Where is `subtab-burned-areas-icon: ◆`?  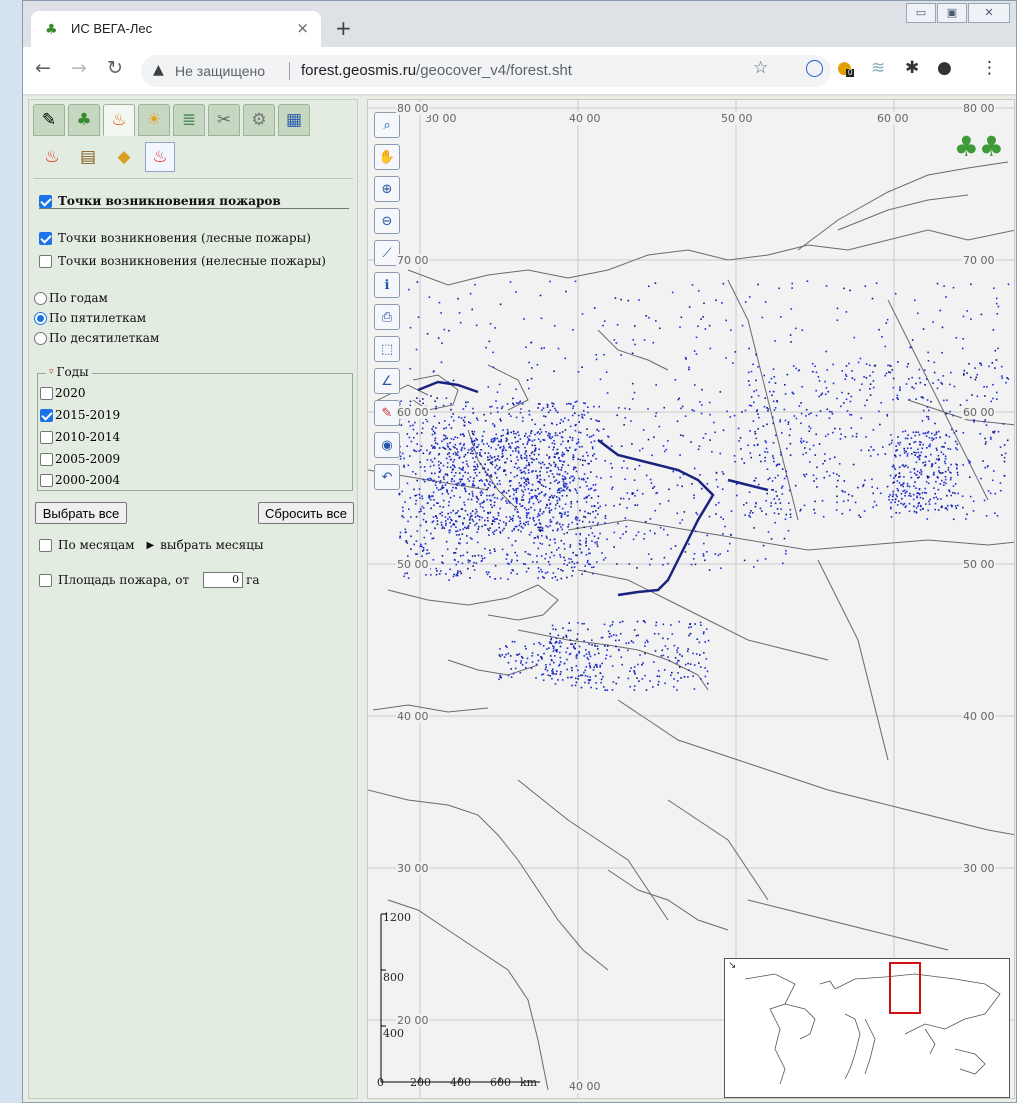
subtab-burned-areas-icon: ◆ is located at coordinates (124, 157).